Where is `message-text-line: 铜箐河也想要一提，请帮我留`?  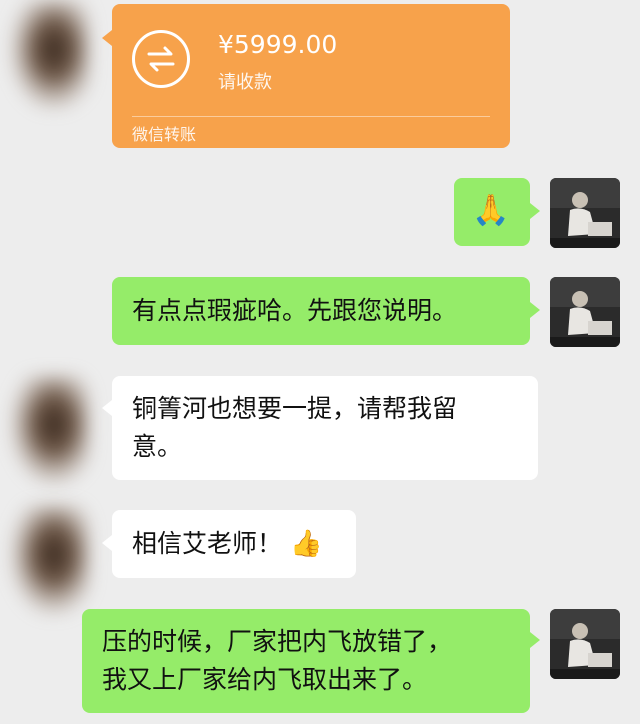 message-text-line: 铜箐河也想要一提，请帮我留 is located at coordinates (295, 408).